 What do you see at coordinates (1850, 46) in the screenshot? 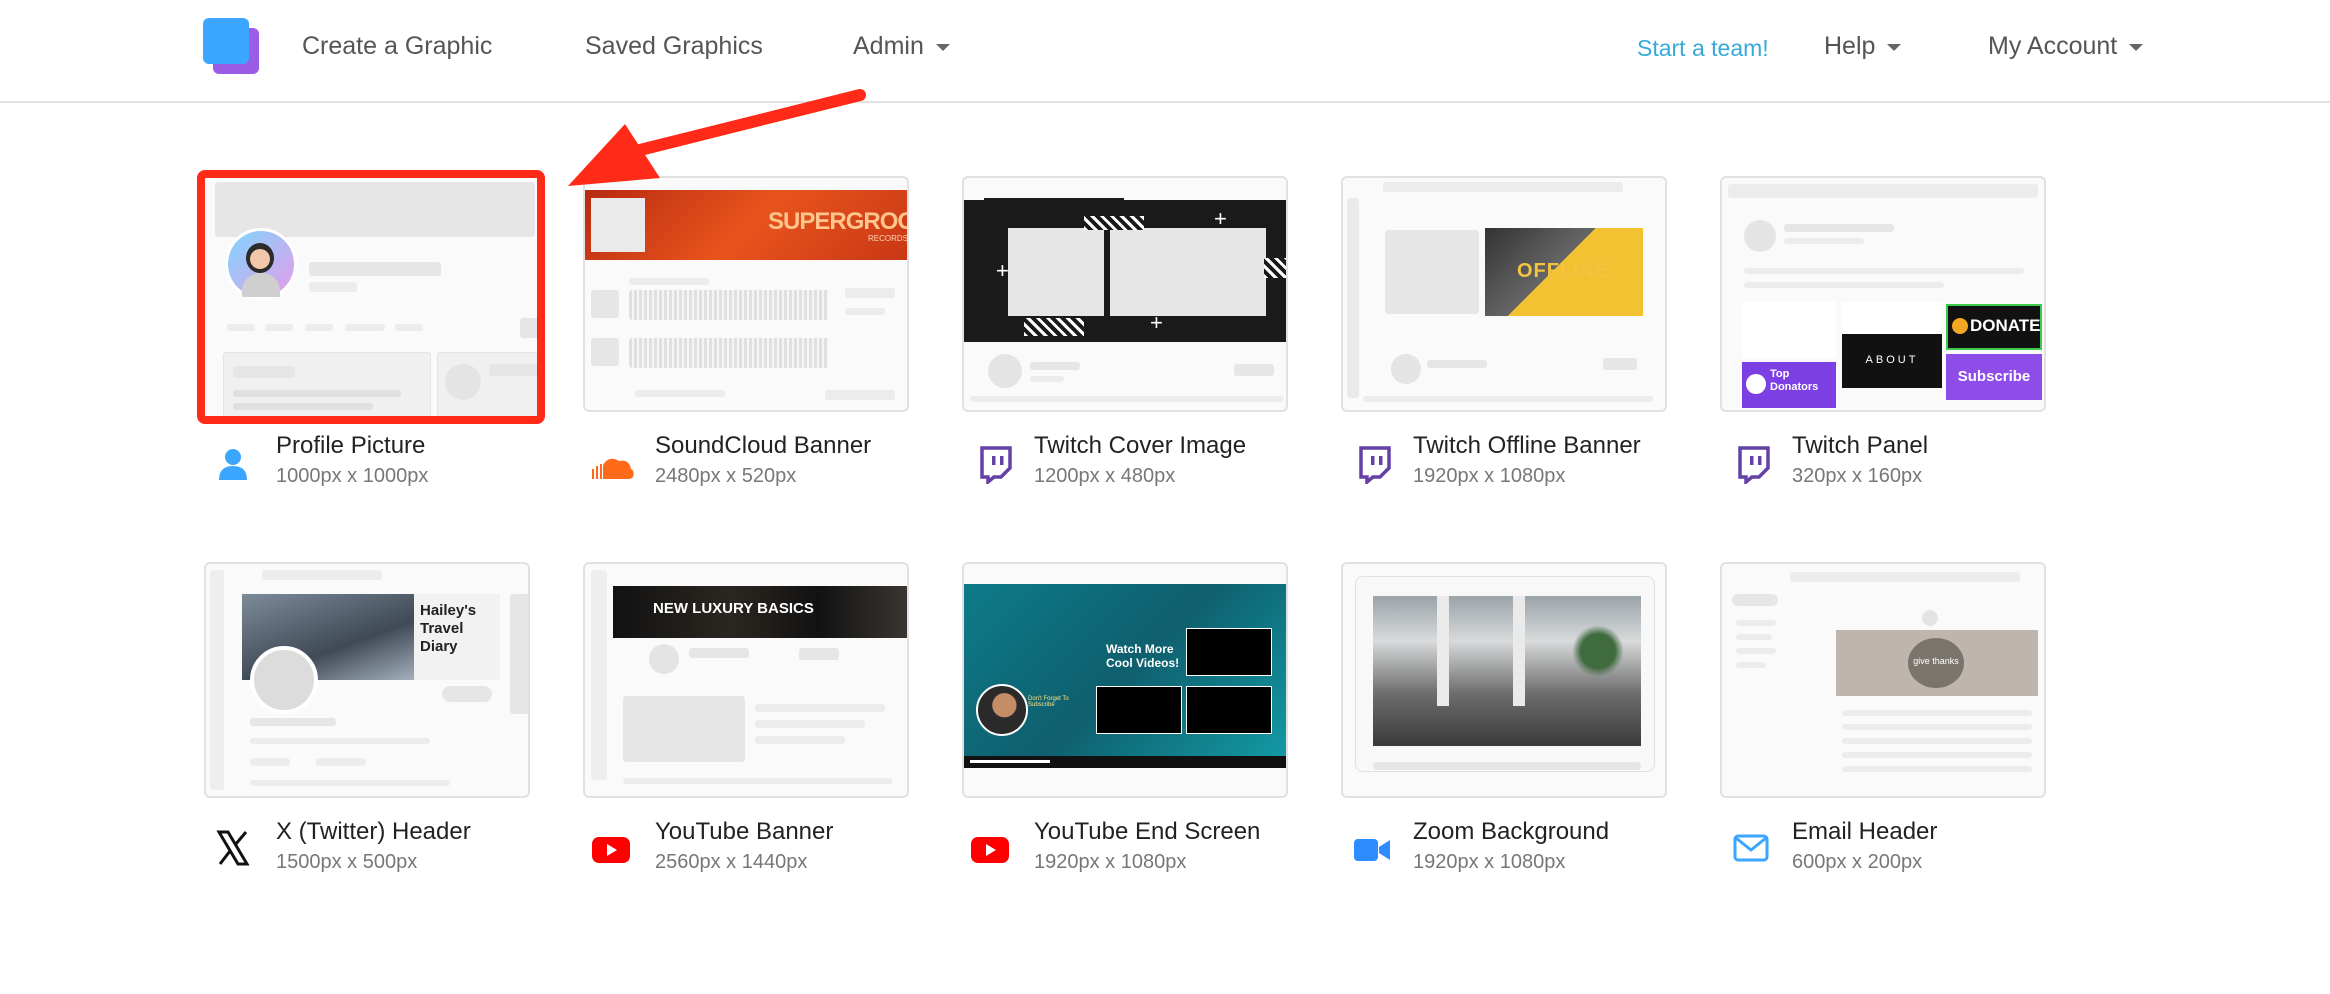
I see `nav-help-label: Help` at bounding box center [1850, 46].